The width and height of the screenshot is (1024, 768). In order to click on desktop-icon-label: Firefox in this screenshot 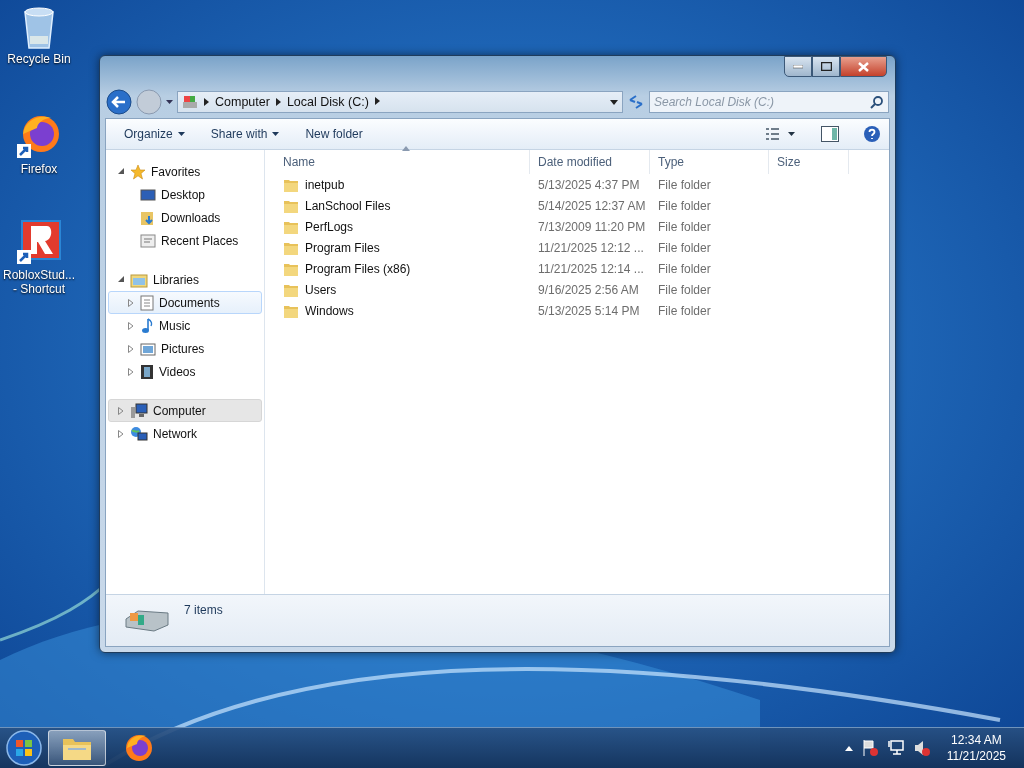, I will do `click(39, 169)`.